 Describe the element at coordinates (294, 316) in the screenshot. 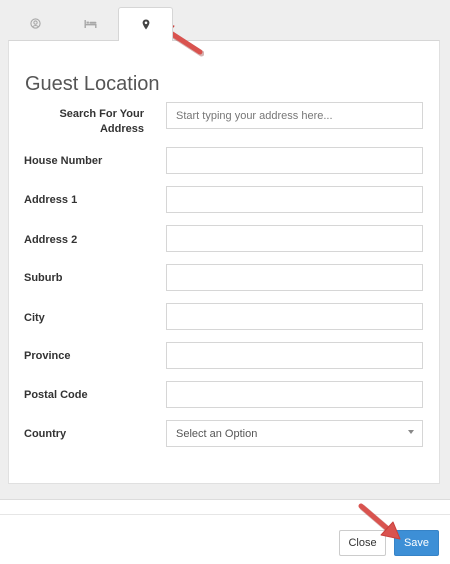

I see `city-input` at that location.